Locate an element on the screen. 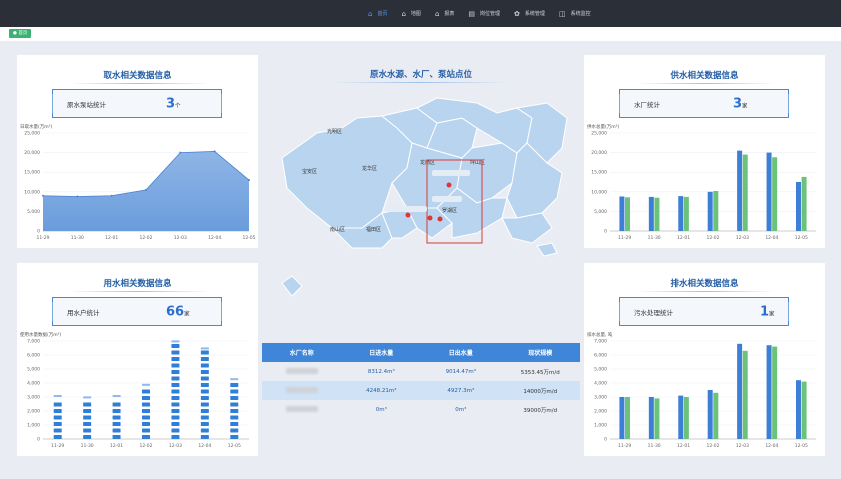 This screenshot has width=841, height=479. nav-item-map: ⌂ 地图 is located at coordinates (410, 14).